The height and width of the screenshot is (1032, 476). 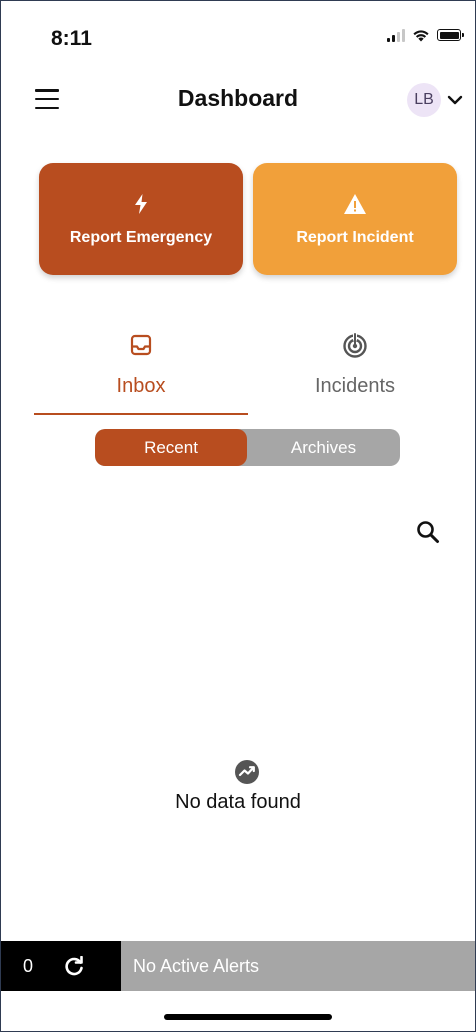 I want to click on alert-status-text: No Active Alerts, so click(x=298, y=966).